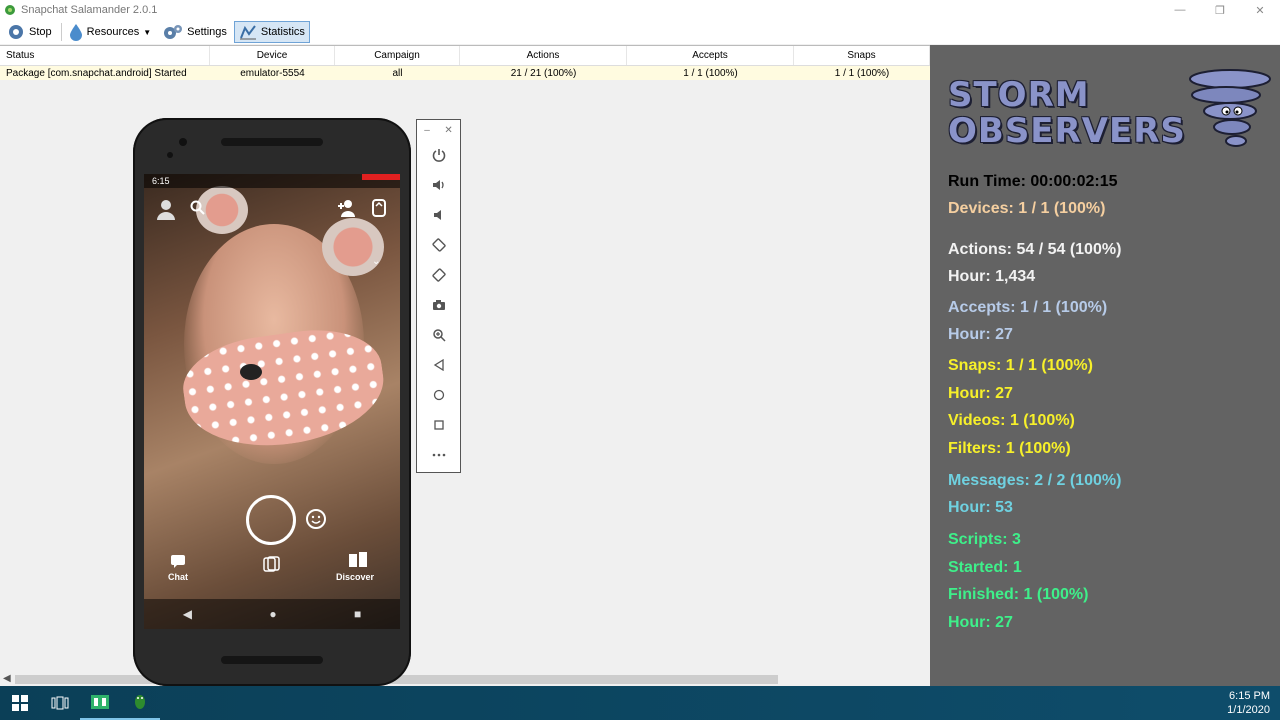  Describe the element at coordinates (438, 335) in the screenshot. I see `zoom-icon` at that location.